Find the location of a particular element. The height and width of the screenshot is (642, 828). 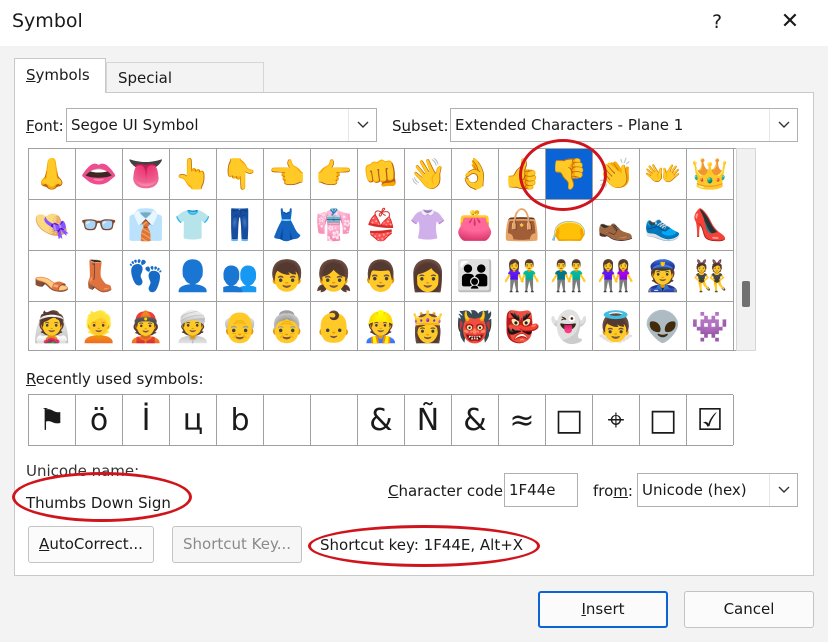

from-select: Unicode (hex) is located at coordinates (717, 490).